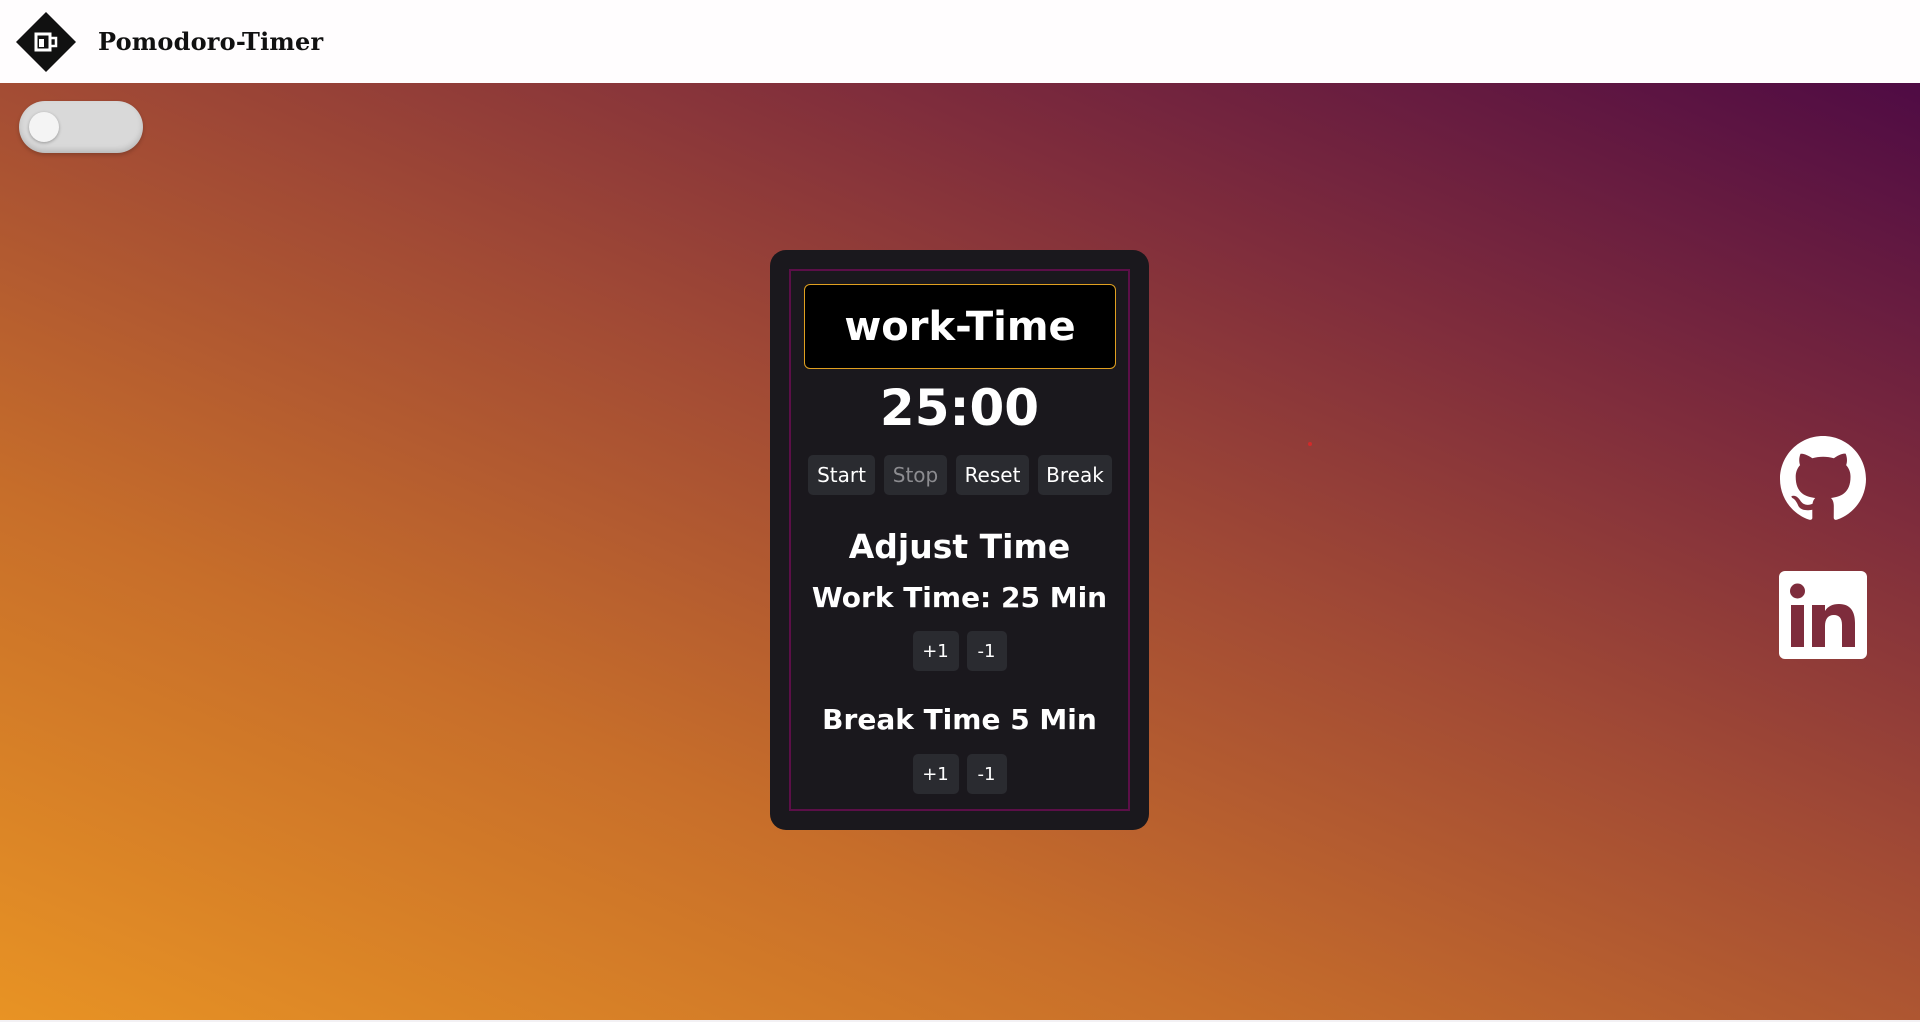  I want to click on work-decrement-button: -1, so click(986, 651).